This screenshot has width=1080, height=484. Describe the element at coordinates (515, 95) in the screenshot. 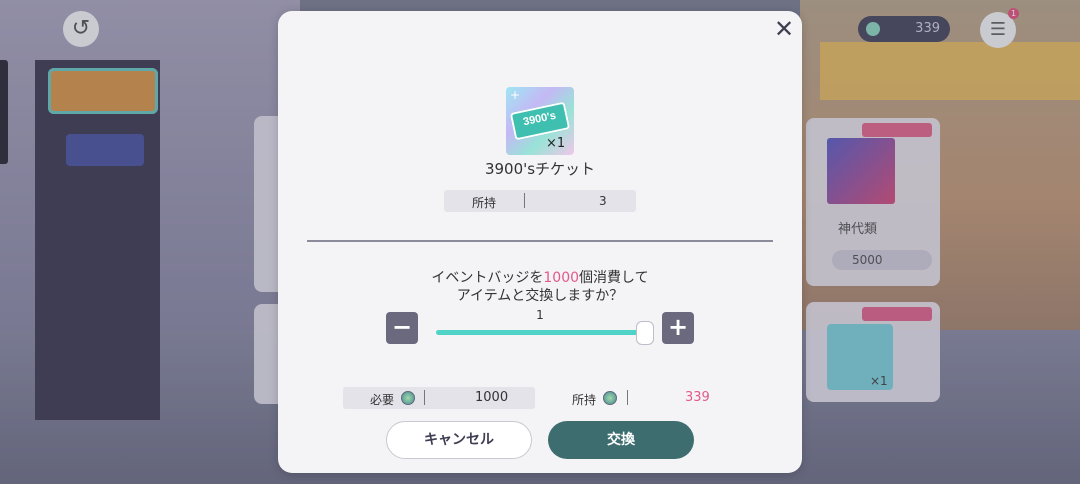

I see `sparkle-icon: +` at that location.